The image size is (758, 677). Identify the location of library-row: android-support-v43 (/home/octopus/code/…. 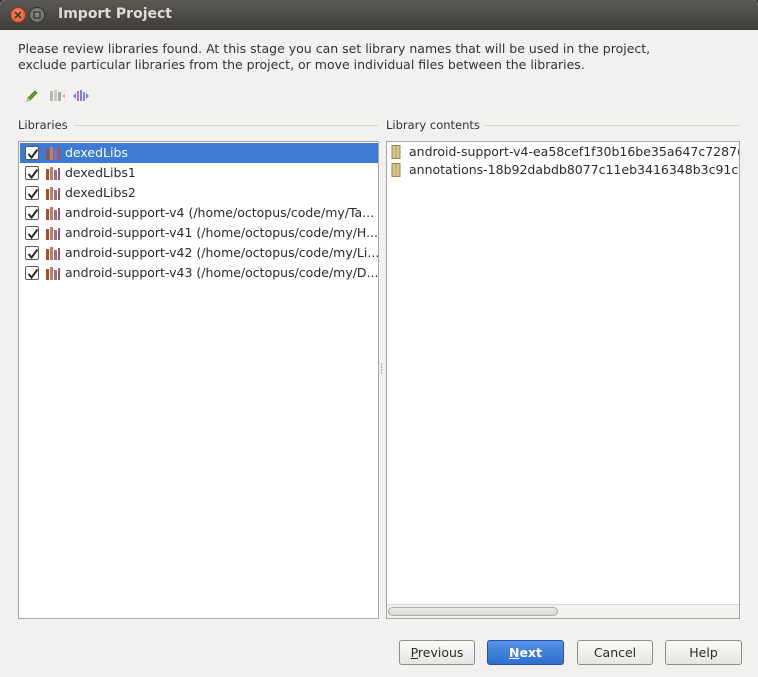
(199, 273).